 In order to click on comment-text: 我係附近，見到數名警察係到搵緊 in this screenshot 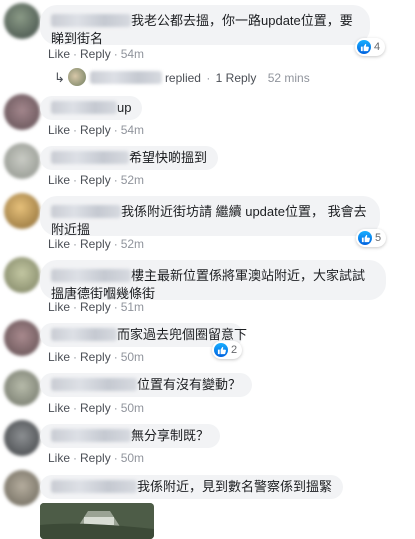, I will do `click(235, 486)`.